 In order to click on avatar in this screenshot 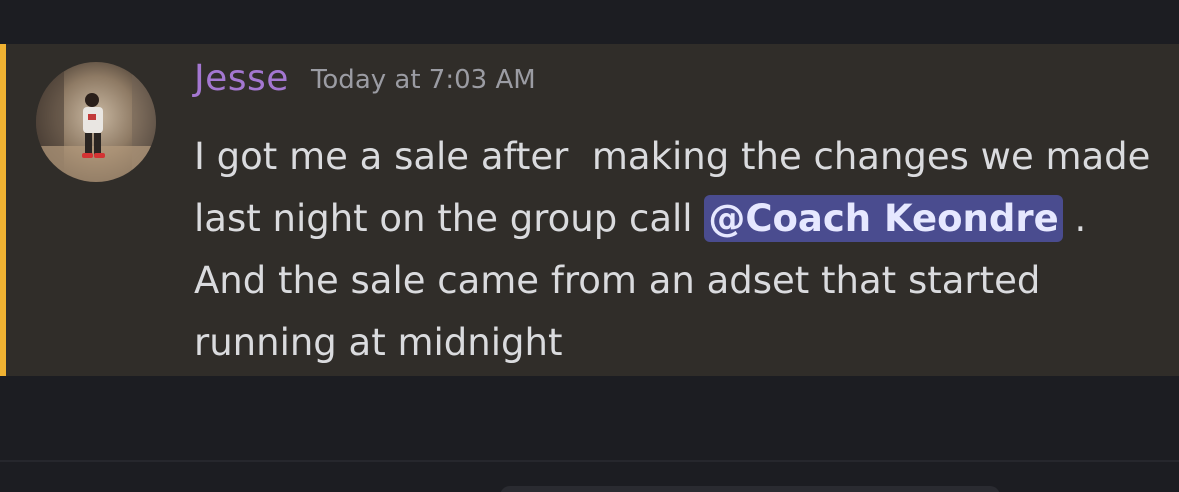, I will do `click(96, 122)`.